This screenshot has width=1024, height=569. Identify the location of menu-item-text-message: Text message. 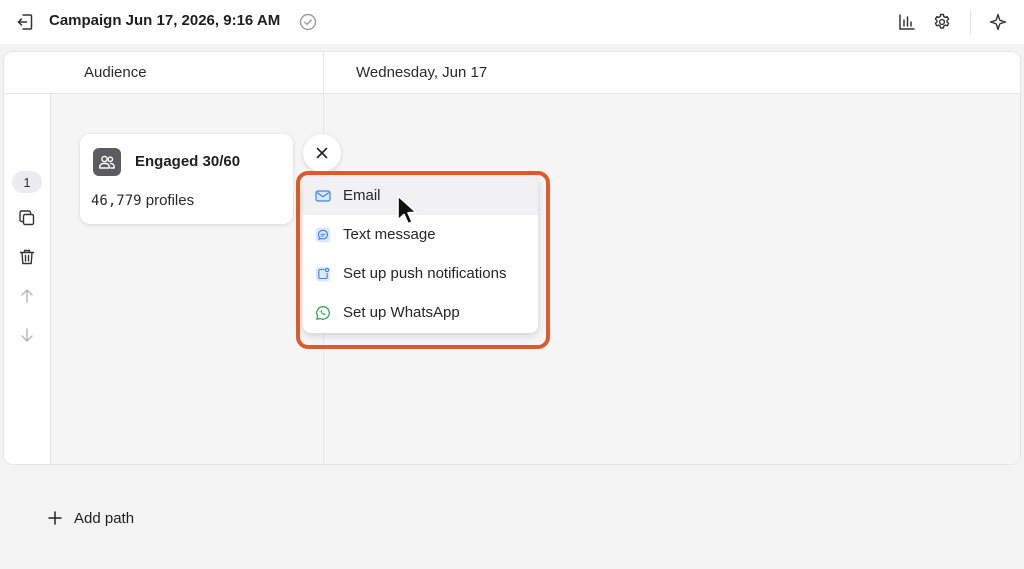
(420, 235).